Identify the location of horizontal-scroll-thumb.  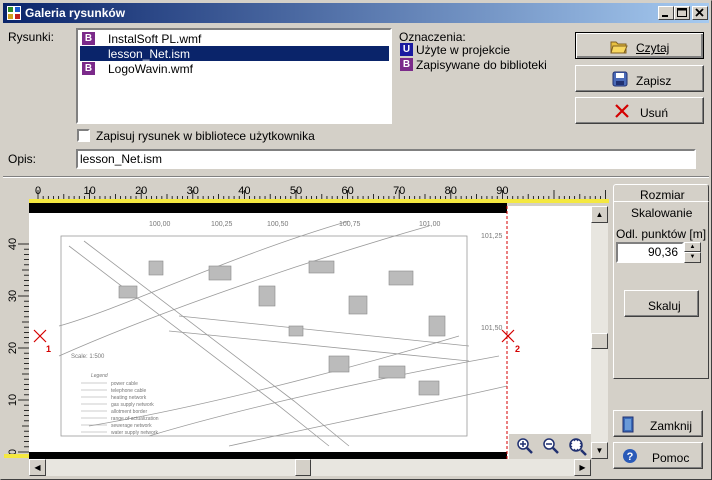
(303, 467).